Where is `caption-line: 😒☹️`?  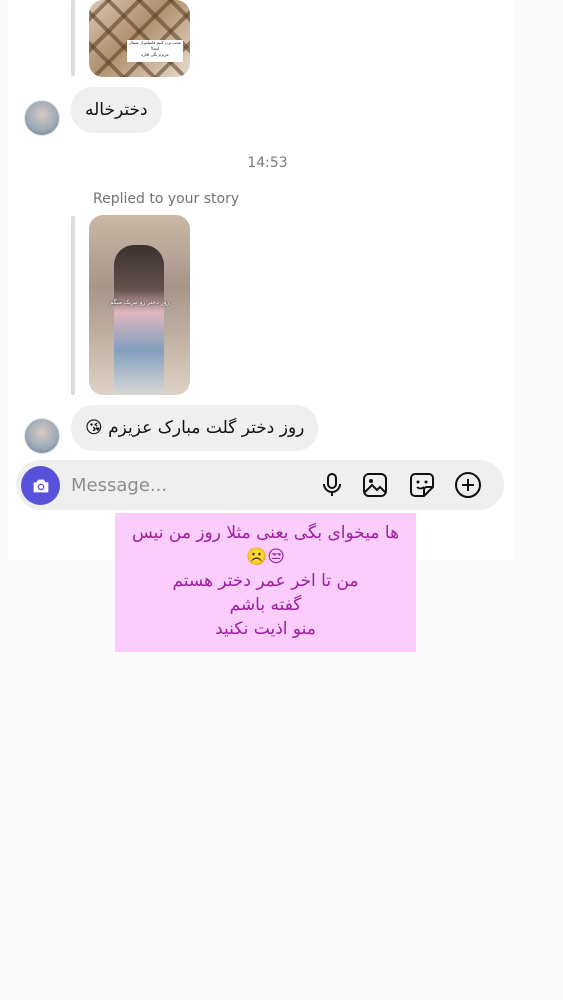
caption-line: 😒☹️ is located at coordinates (265, 557).